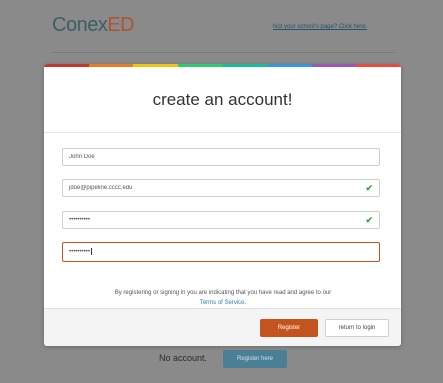 This screenshot has height=383, width=443. I want to click on email-field: jdoe@pipeline.cccc.edu ✔, so click(221, 188).